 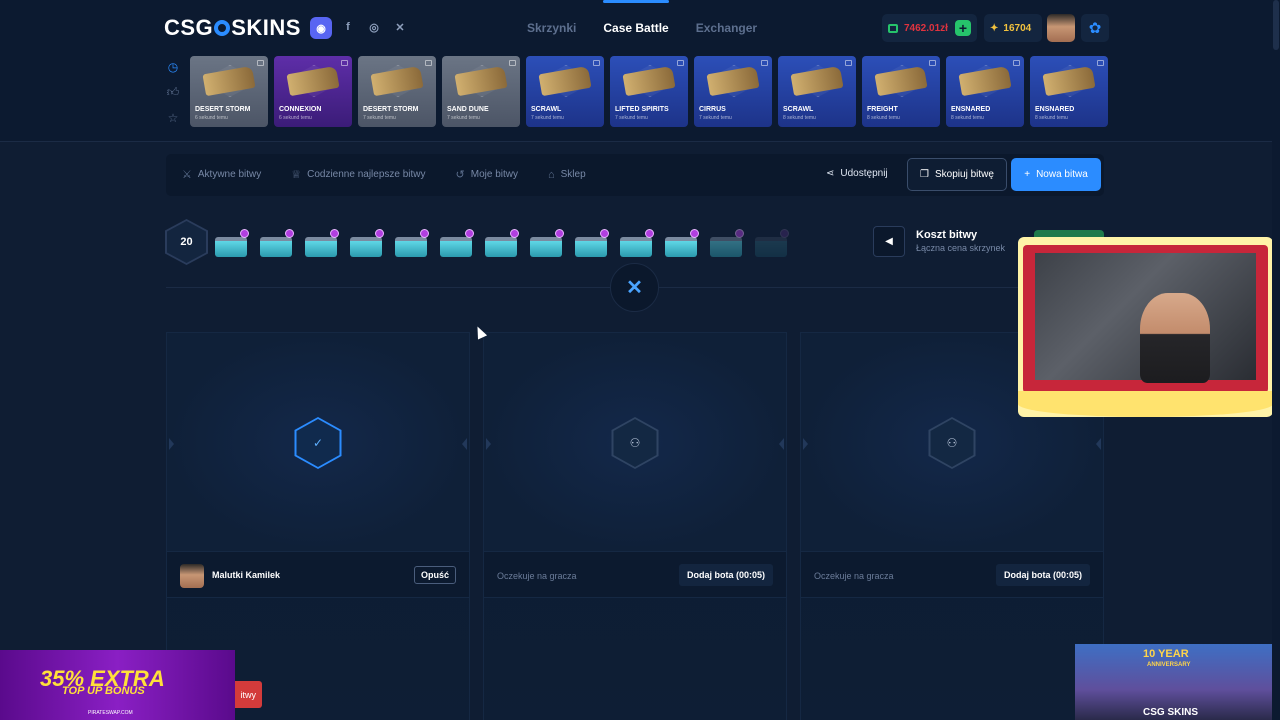 I want to click on points-amount: 16704, so click(x=1017, y=28).